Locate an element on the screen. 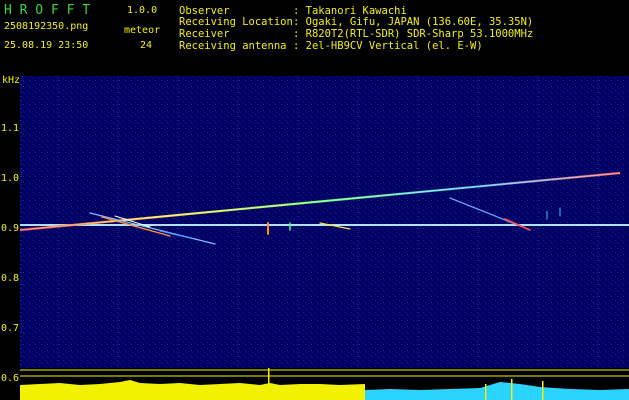 The image size is (629, 400). receiver-label: Receiver is located at coordinates (204, 34).